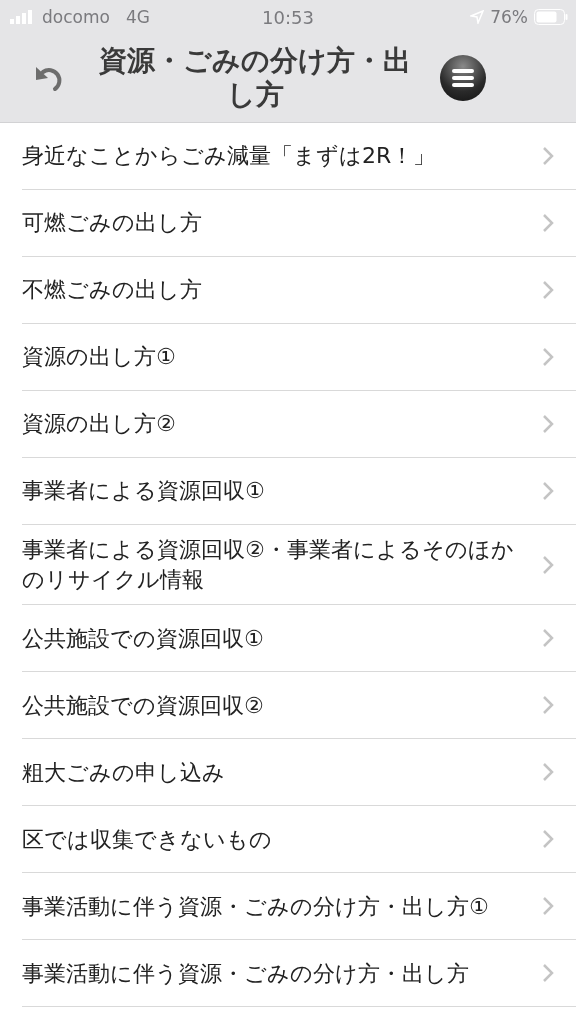 The width and height of the screenshot is (576, 1024). What do you see at coordinates (477, 17) in the screenshot?
I see `location-icon` at bounding box center [477, 17].